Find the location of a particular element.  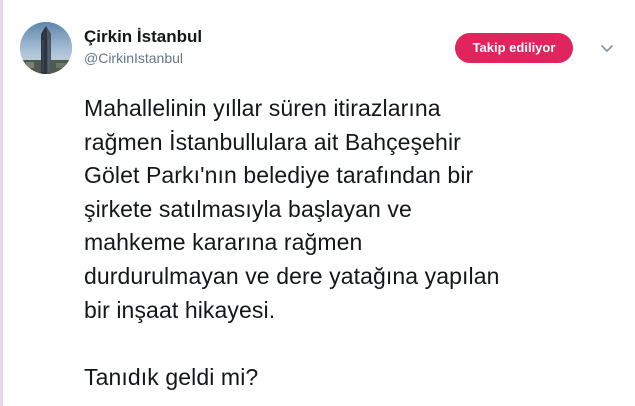

left-accent-bar is located at coordinates (1, 203).